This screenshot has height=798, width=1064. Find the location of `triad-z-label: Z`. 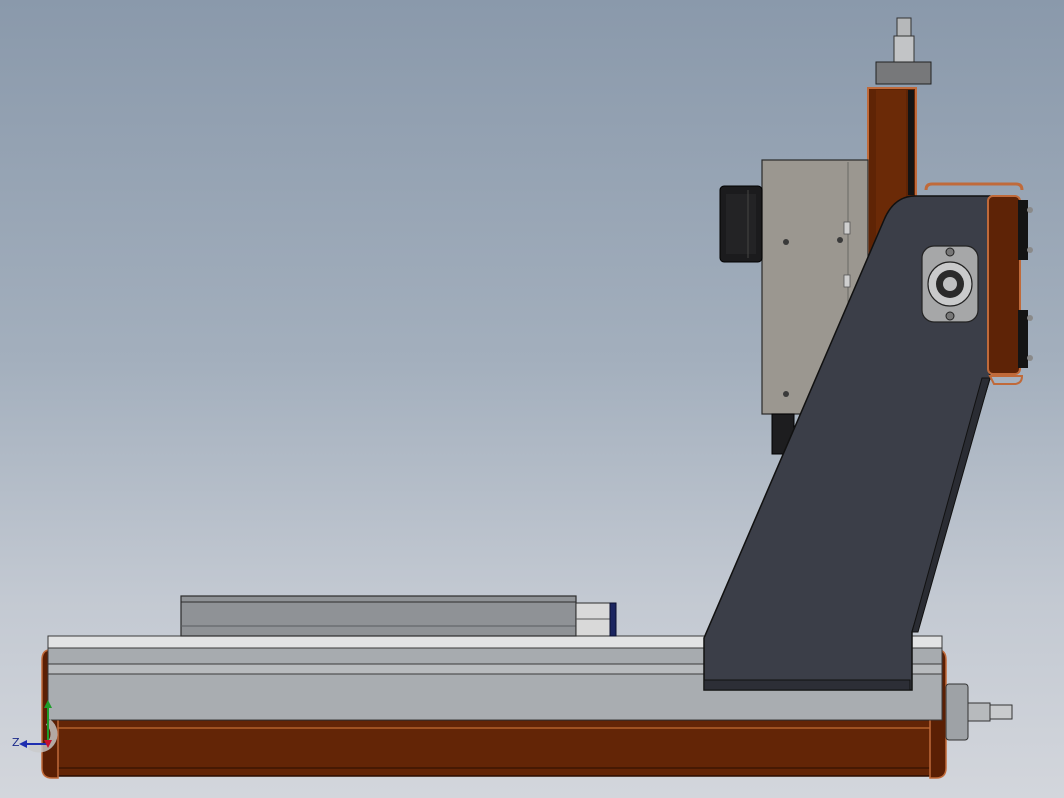

triad-z-label: Z is located at coordinates (16, 742).